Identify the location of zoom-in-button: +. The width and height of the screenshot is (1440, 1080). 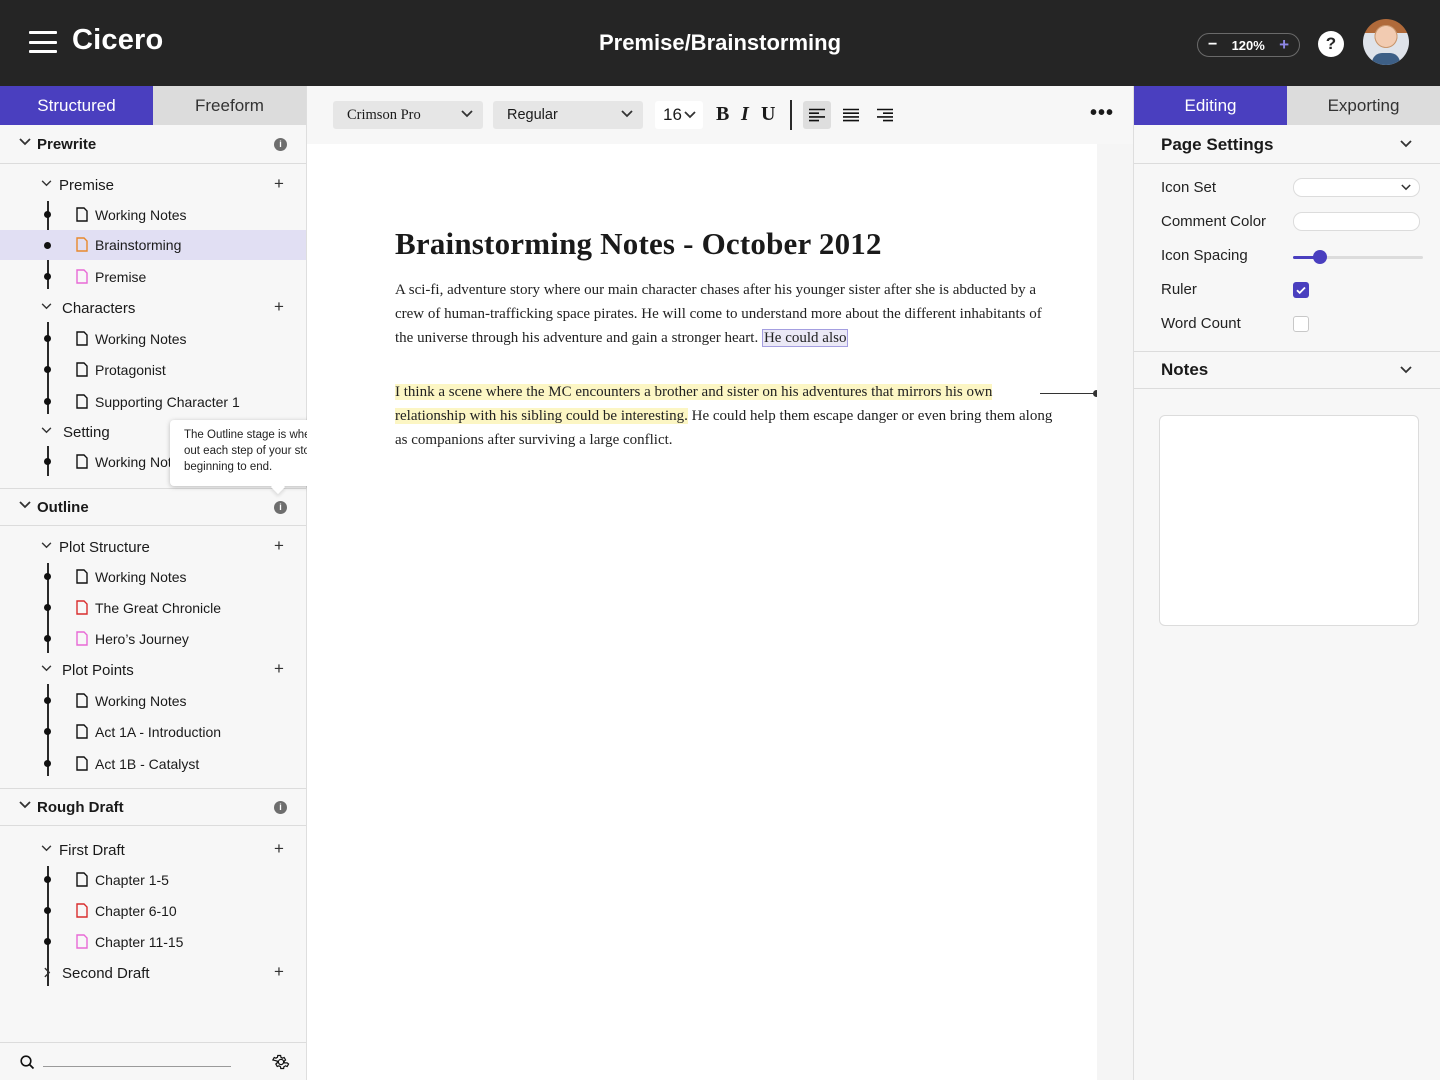
(1284, 45).